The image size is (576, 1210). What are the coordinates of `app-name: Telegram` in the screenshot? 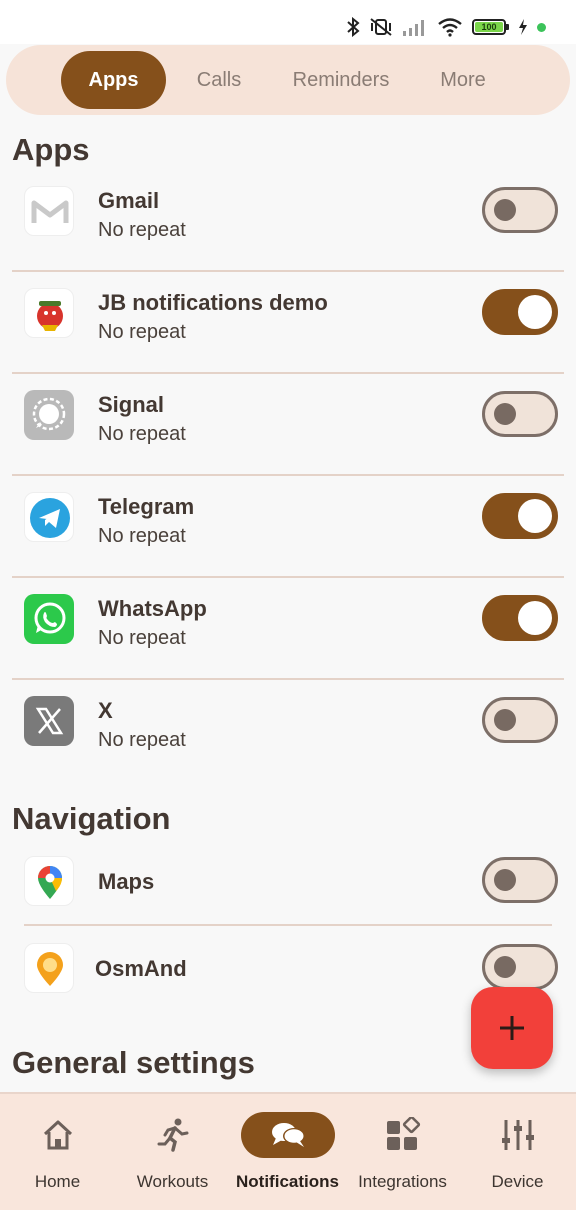 It's located at (146, 506).